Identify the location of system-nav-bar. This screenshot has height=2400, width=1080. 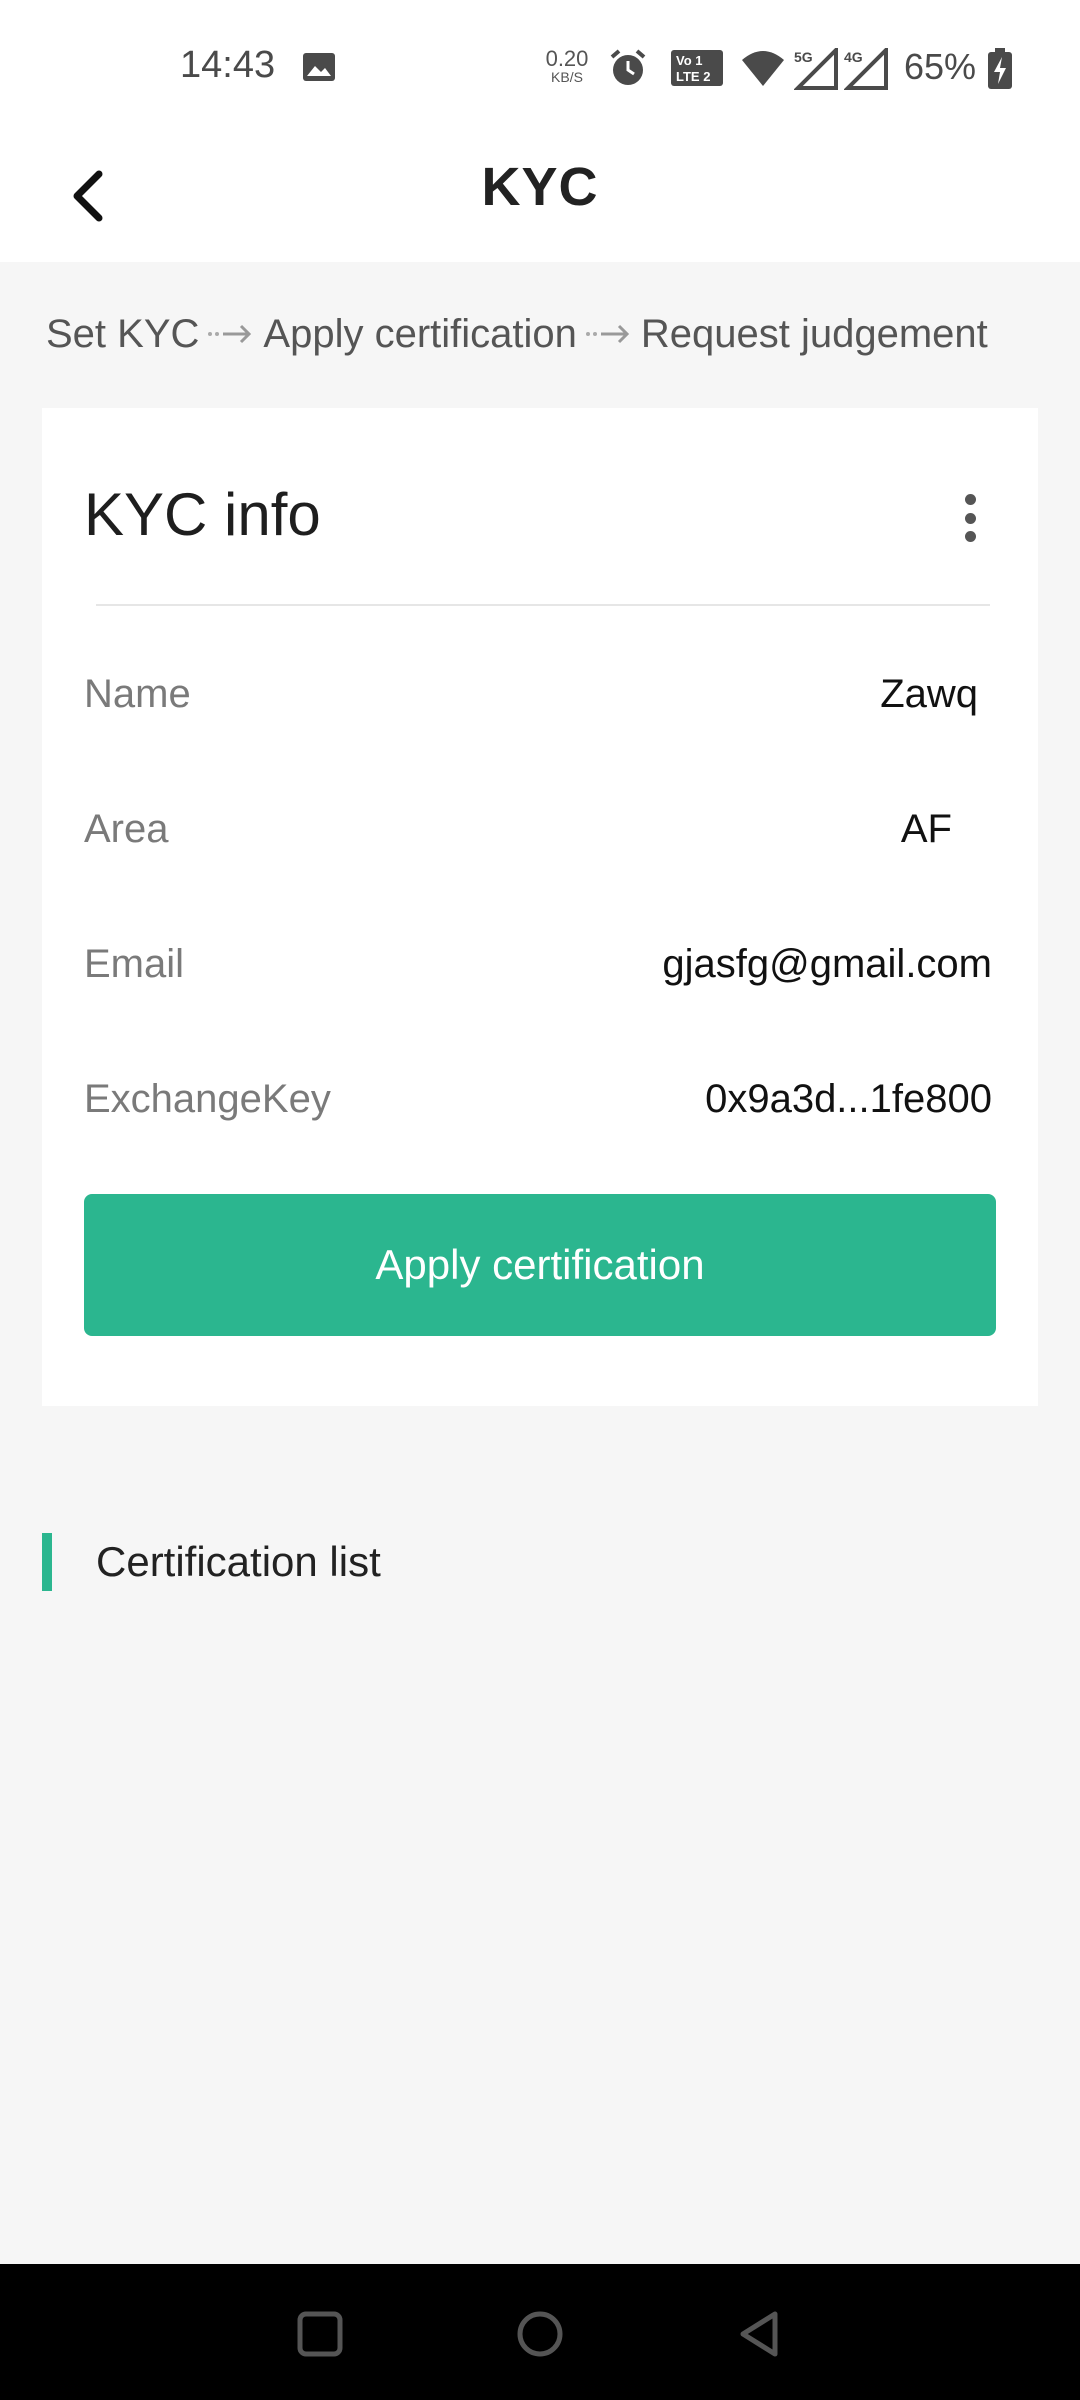
(540, 2332).